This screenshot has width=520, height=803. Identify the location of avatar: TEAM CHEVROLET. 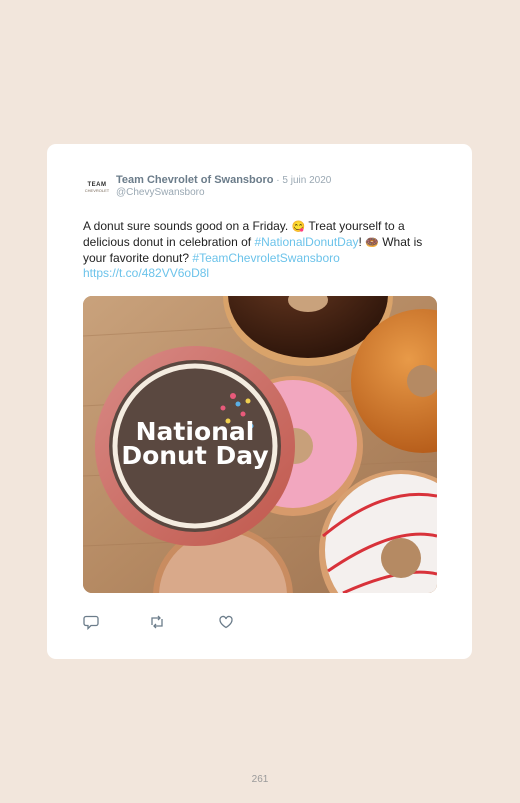
(97, 187).